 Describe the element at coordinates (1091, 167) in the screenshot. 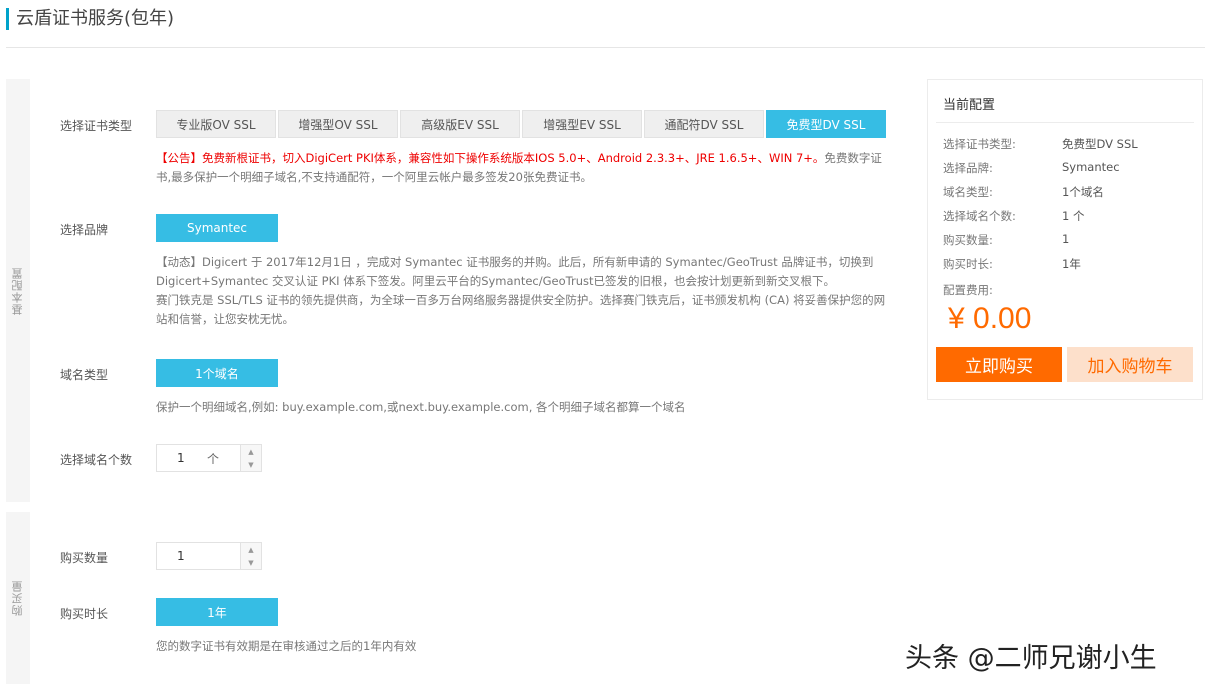

I see `summary-value: Symantec` at that location.